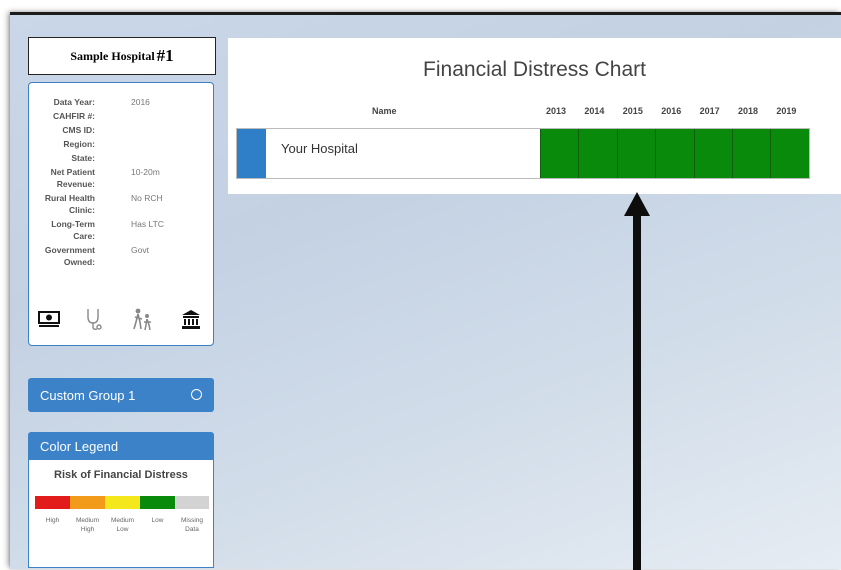 The height and width of the screenshot is (570, 841). I want to click on legend-swatch-medium-high, so click(87, 502).